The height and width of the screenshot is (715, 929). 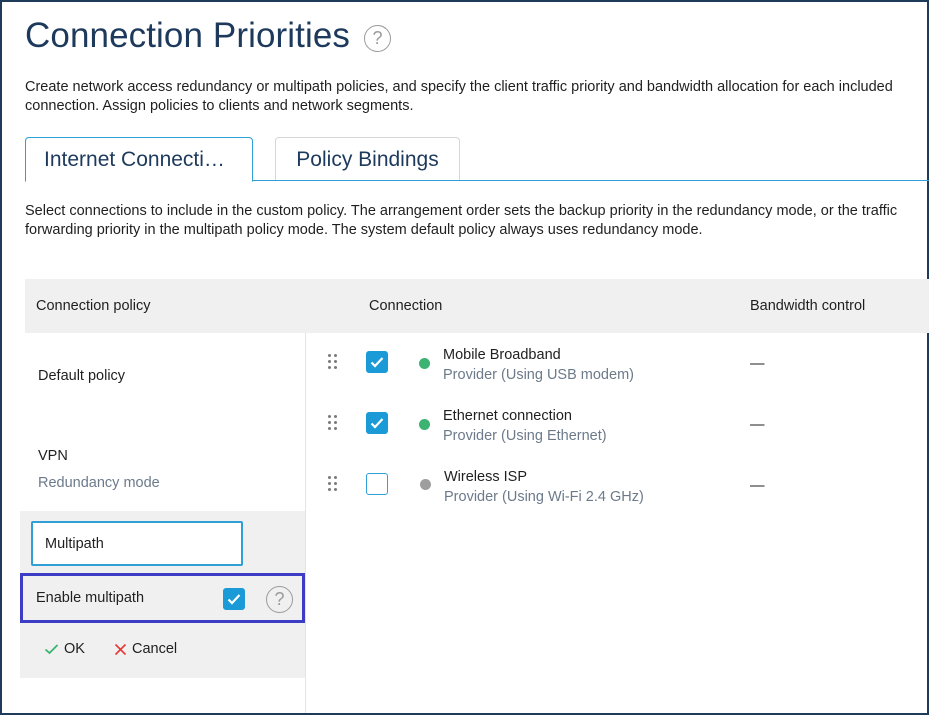 I want to click on connection-checkbox-ethernet, so click(x=377, y=423).